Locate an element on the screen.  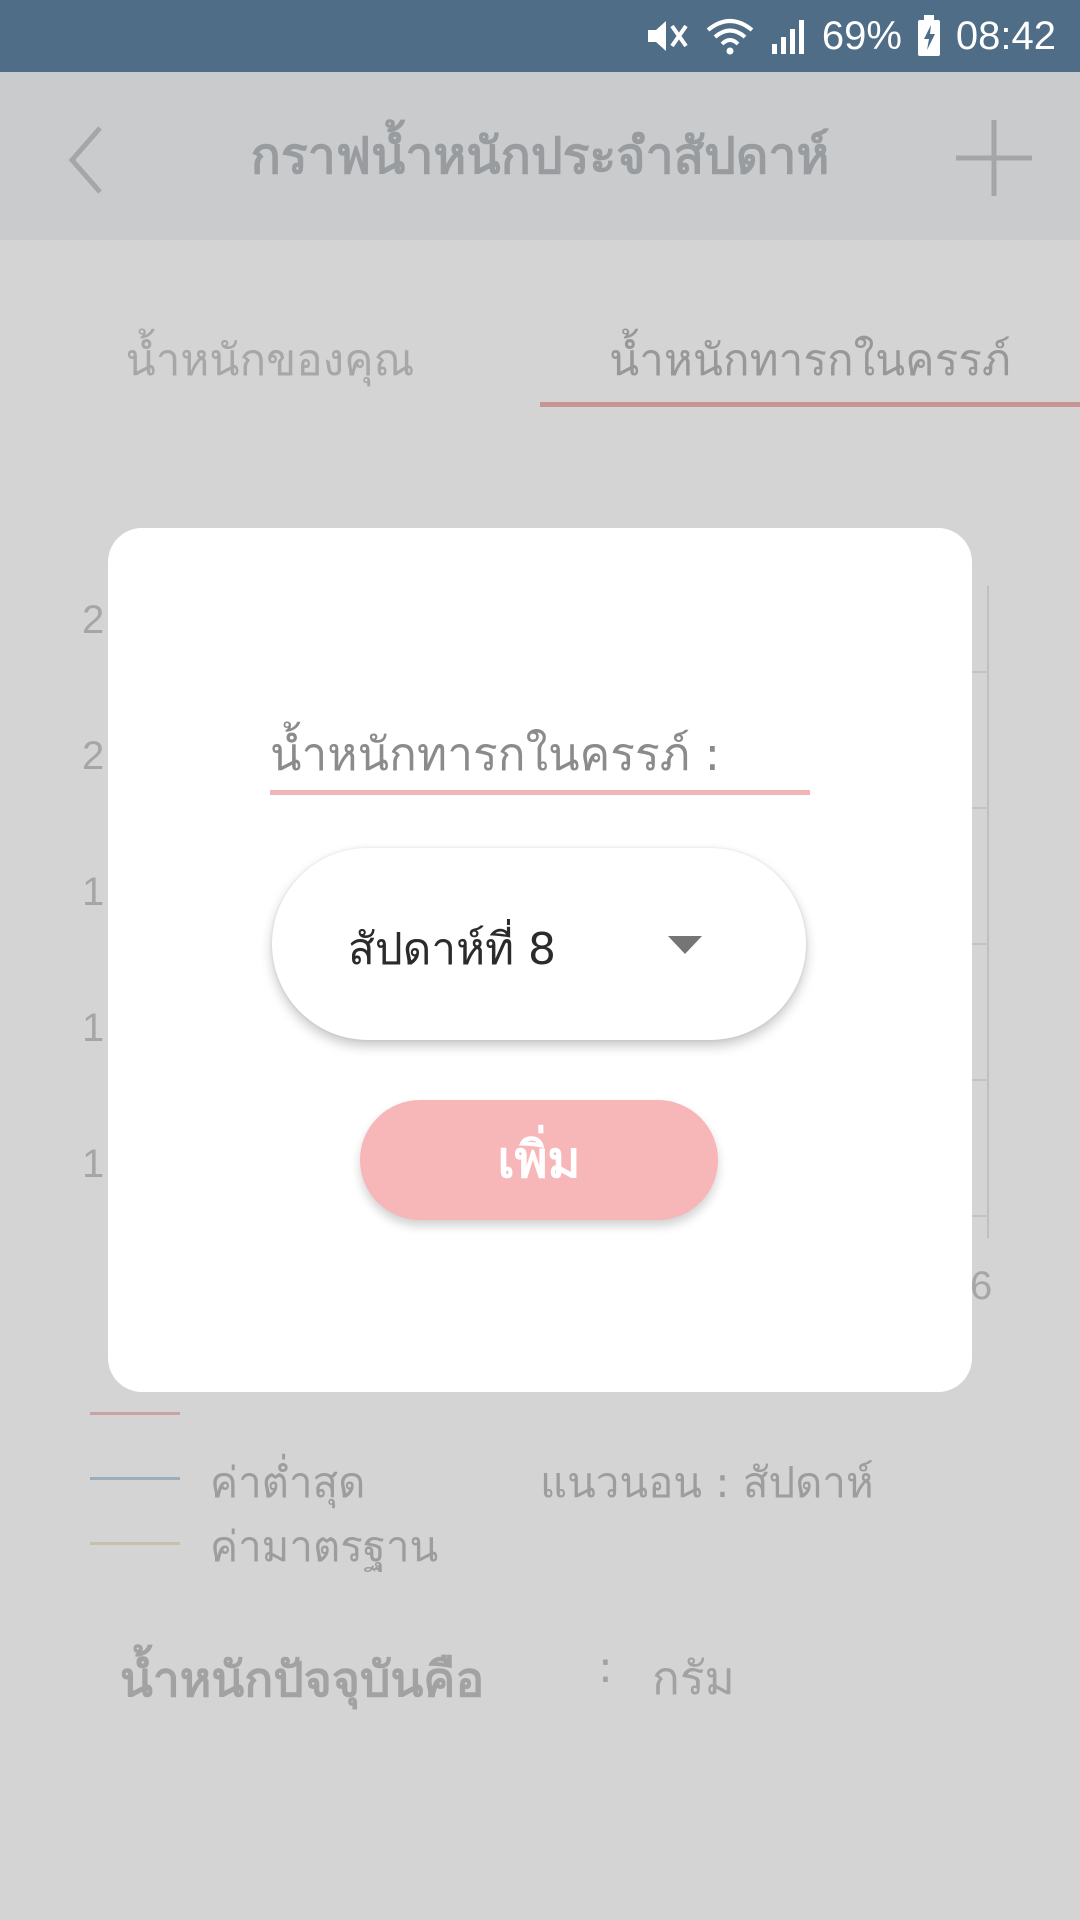
week-select-dropdown: สัปดาห์ที่ 8 is located at coordinates (539, 944).